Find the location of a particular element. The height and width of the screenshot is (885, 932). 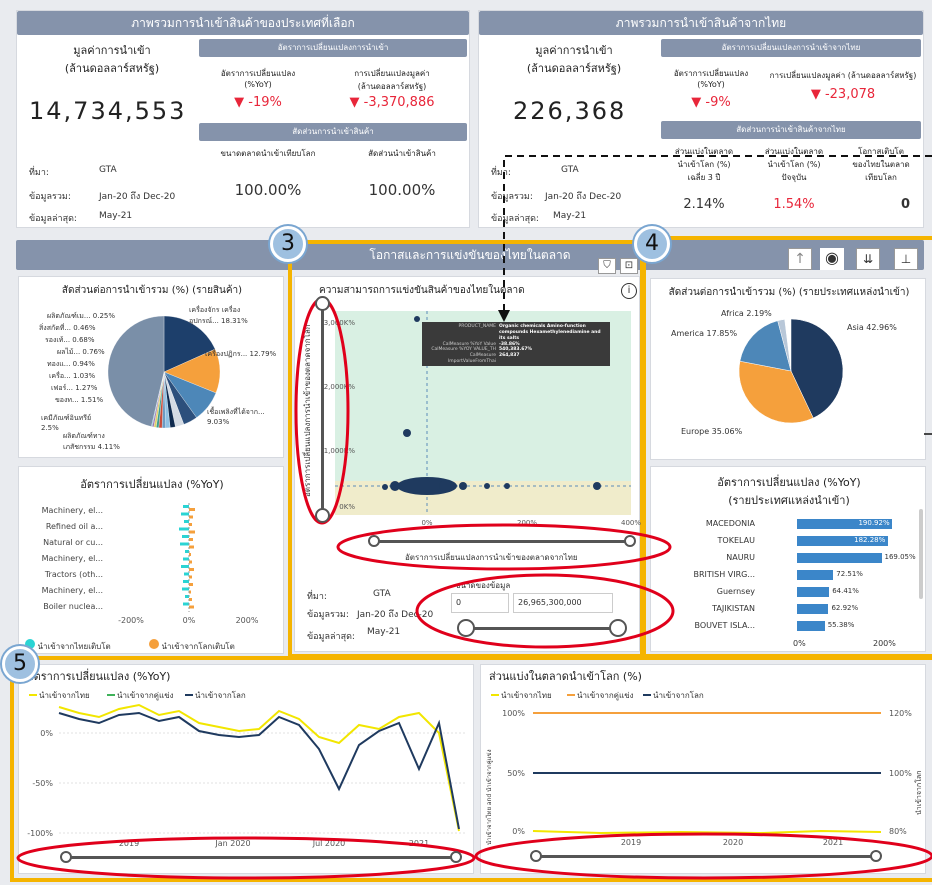

range-label: ขนาดของข้อมูล is located at coordinates (483, 585).